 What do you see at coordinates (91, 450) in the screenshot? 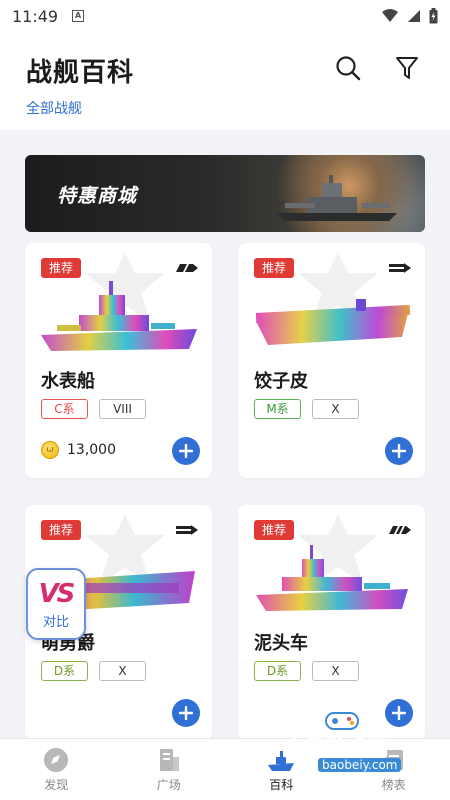
I see `price-value: 13,000` at bounding box center [91, 450].